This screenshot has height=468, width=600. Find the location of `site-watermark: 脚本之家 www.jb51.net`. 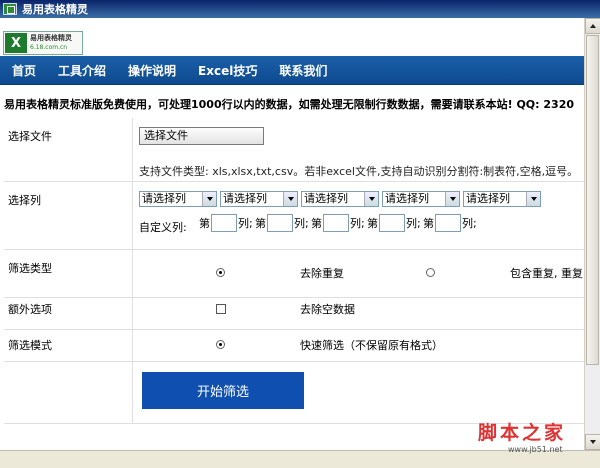

site-watermark: 脚本之家 www.jb51.net is located at coordinates (537, 436).